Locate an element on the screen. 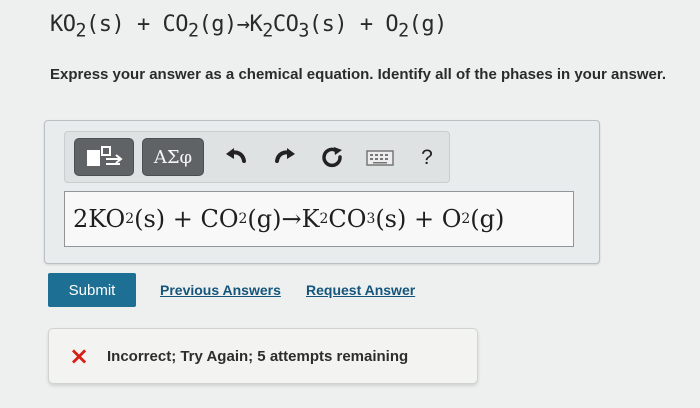 The height and width of the screenshot is (408, 700). answer-part: (s) + O is located at coordinates (418, 219).